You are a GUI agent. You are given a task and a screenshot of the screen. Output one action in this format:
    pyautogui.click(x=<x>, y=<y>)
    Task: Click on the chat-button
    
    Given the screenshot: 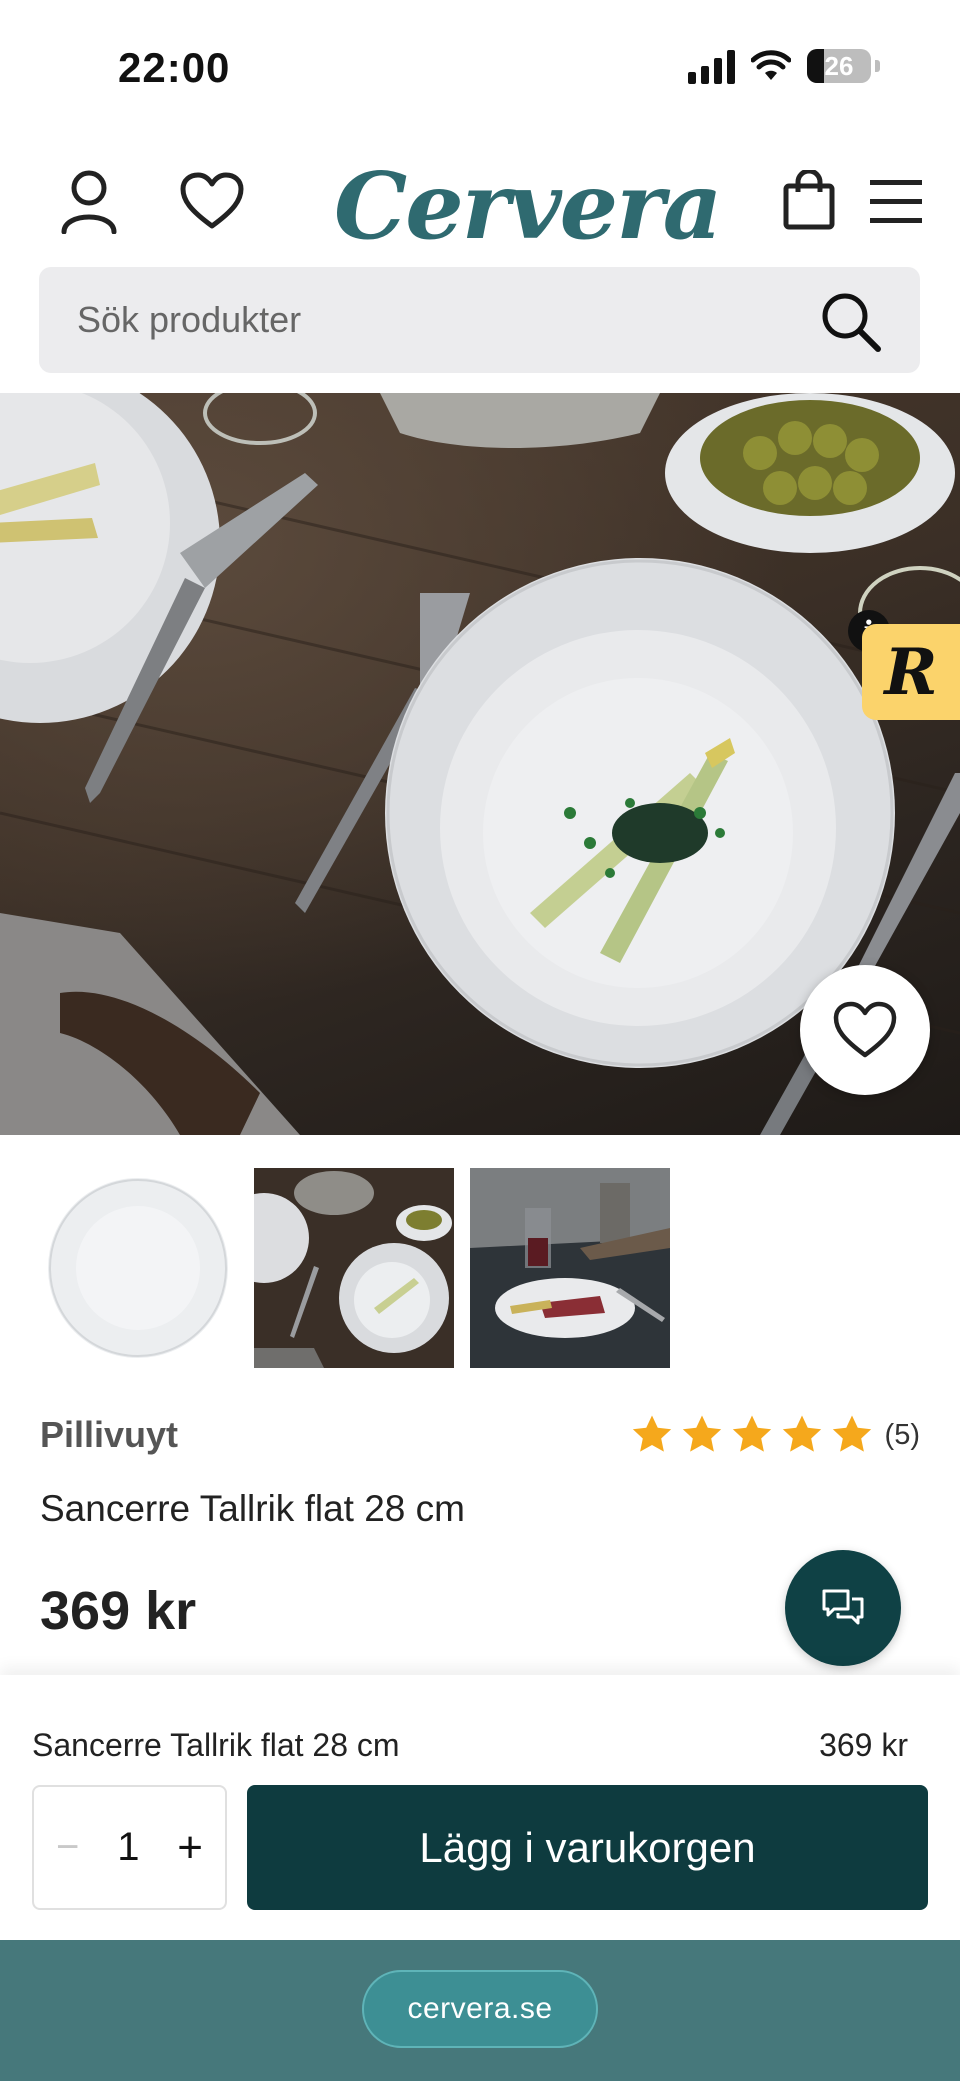 What is the action you would take?
    pyautogui.click(x=843, y=1608)
    